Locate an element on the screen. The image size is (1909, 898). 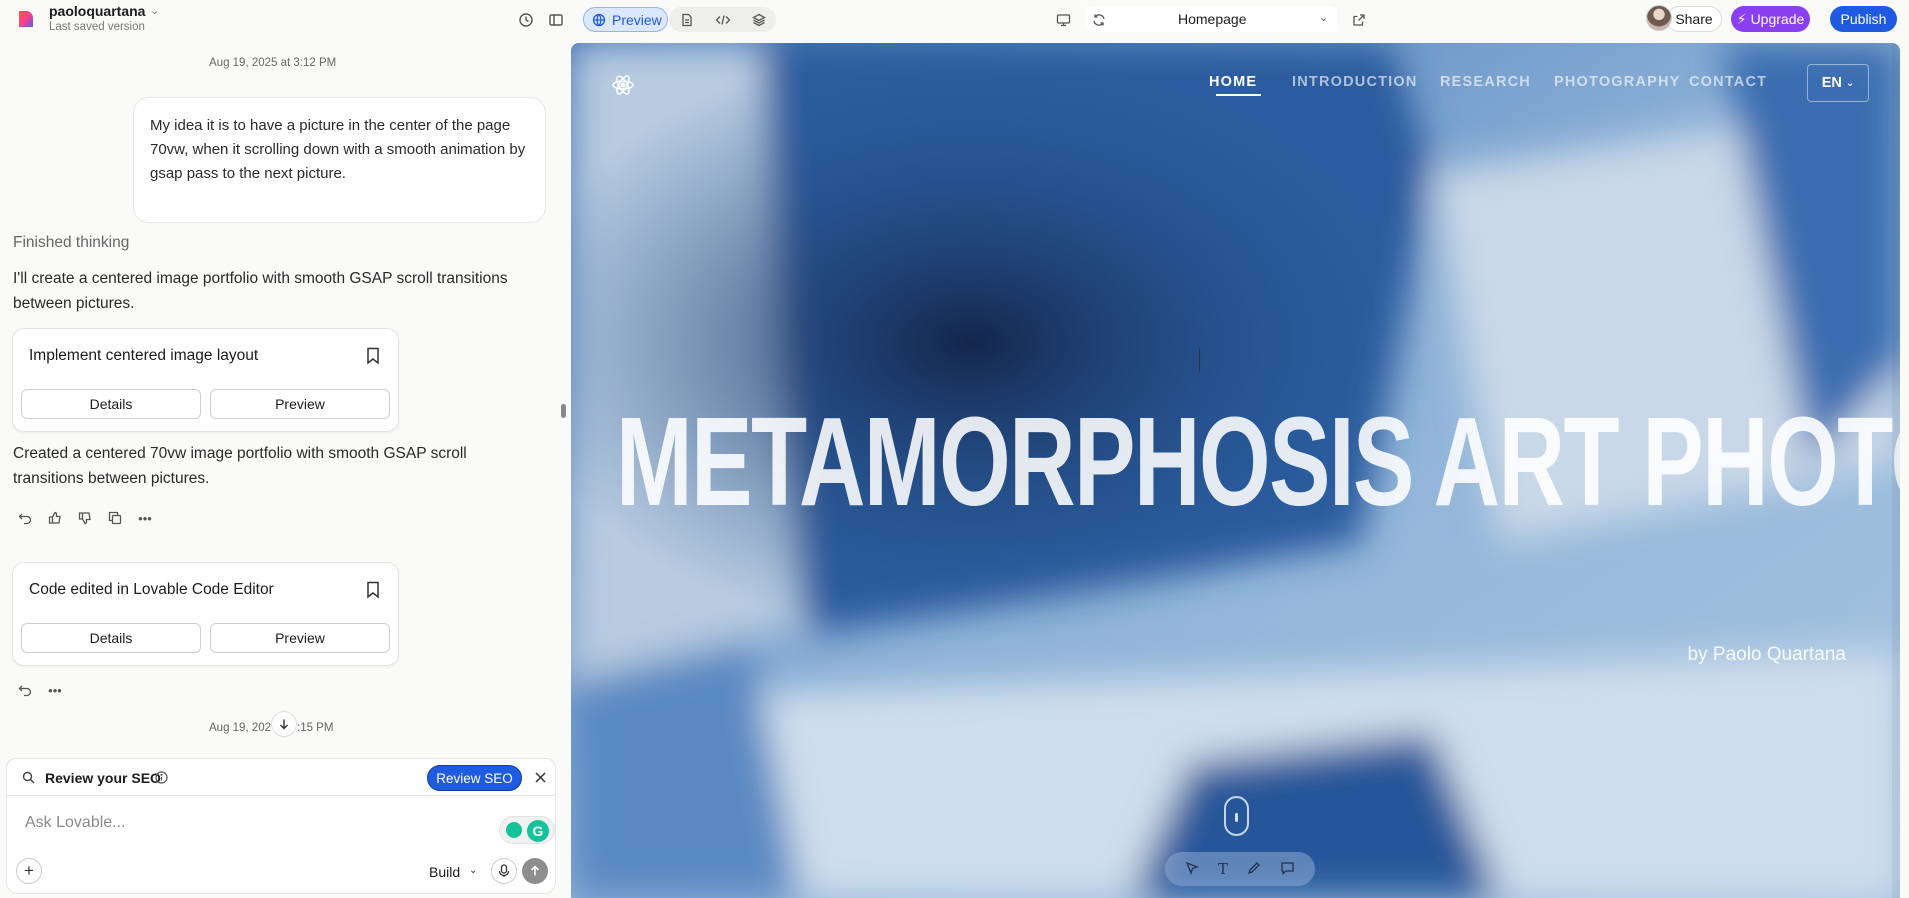
saved-status: Last saved version is located at coordinates (97, 27).